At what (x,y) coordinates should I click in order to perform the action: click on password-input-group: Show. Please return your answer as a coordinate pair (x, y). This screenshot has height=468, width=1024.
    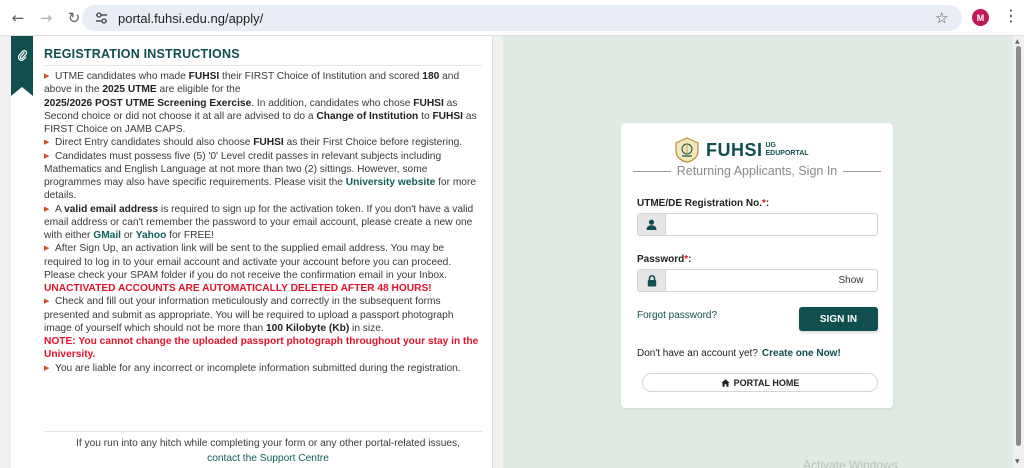
    Looking at the image, I should click on (757, 280).